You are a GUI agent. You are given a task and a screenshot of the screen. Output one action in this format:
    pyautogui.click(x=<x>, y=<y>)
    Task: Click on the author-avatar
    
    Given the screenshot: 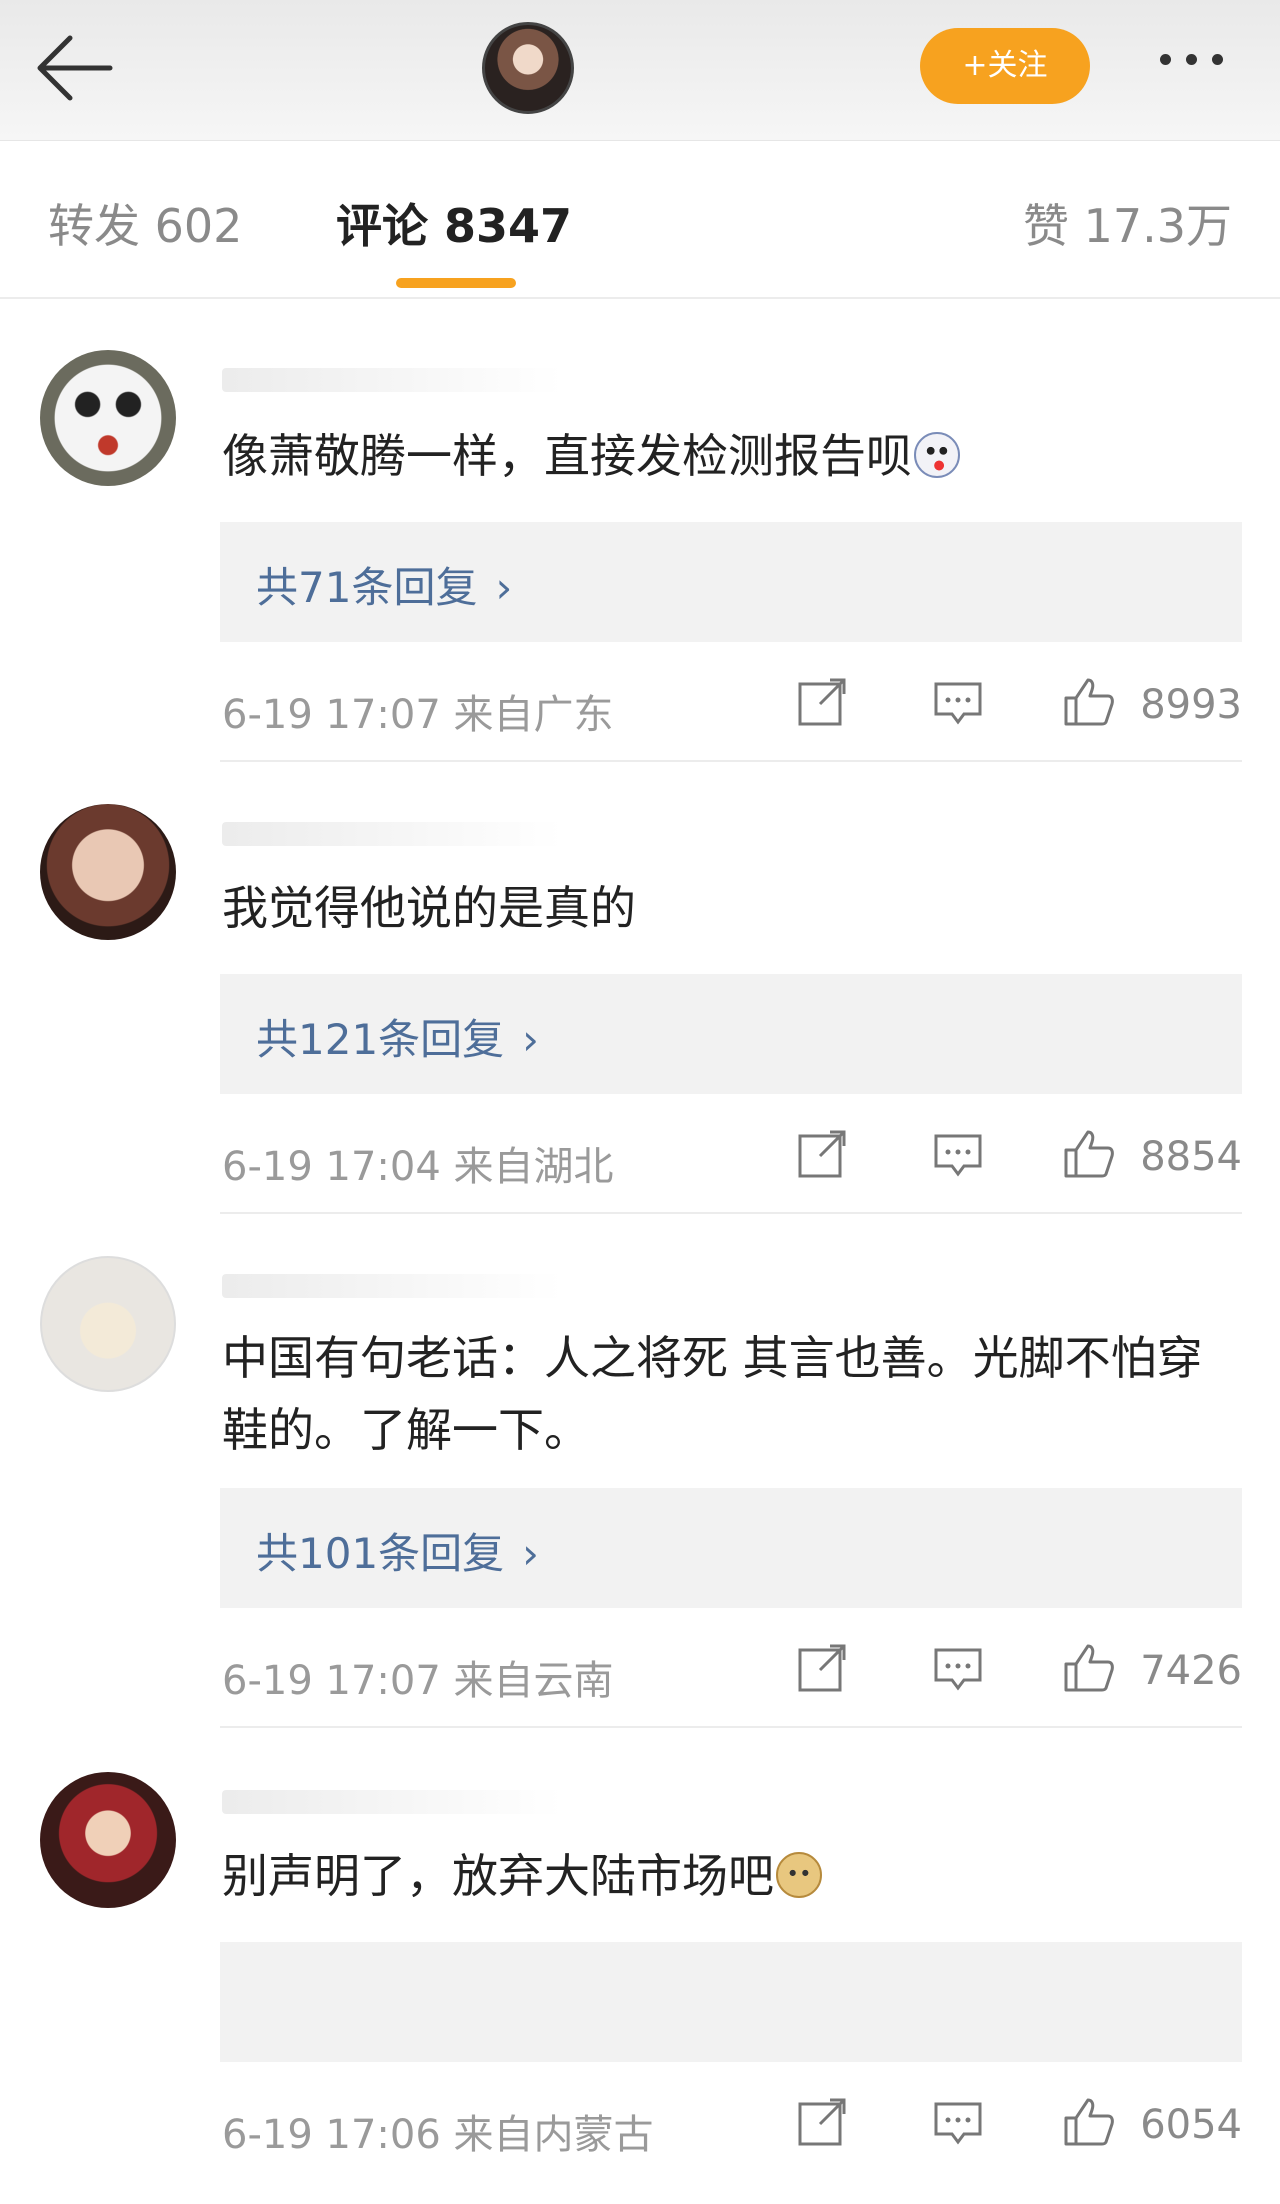 What is the action you would take?
    pyautogui.click(x=528, y=68)
    